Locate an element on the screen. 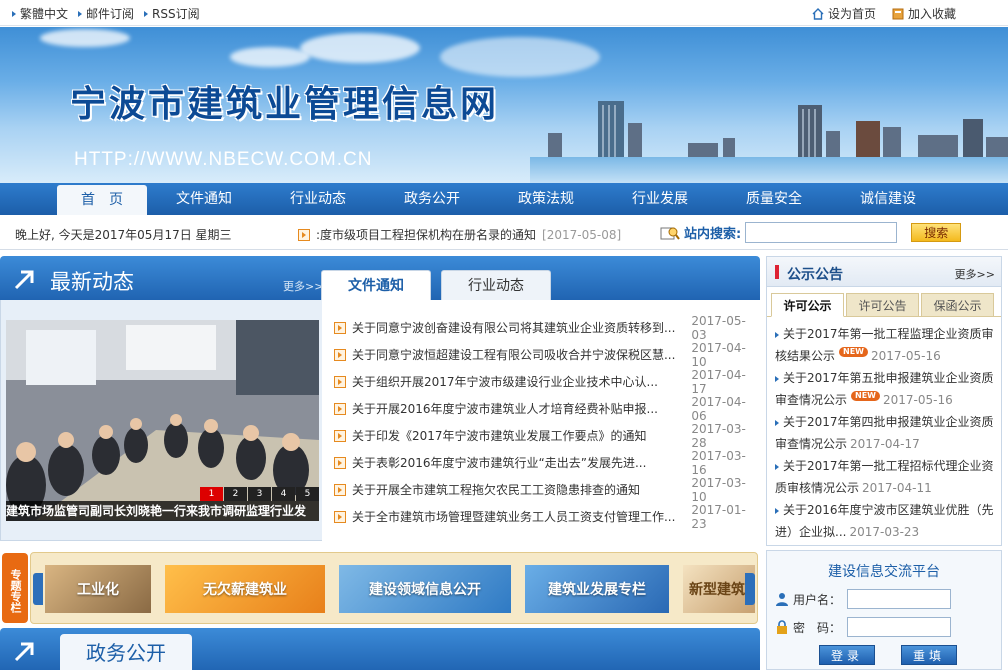 Image resolution: width=1008 pixels, height=670 pixels. scroll-right-button is located at coordinates (750, 589).